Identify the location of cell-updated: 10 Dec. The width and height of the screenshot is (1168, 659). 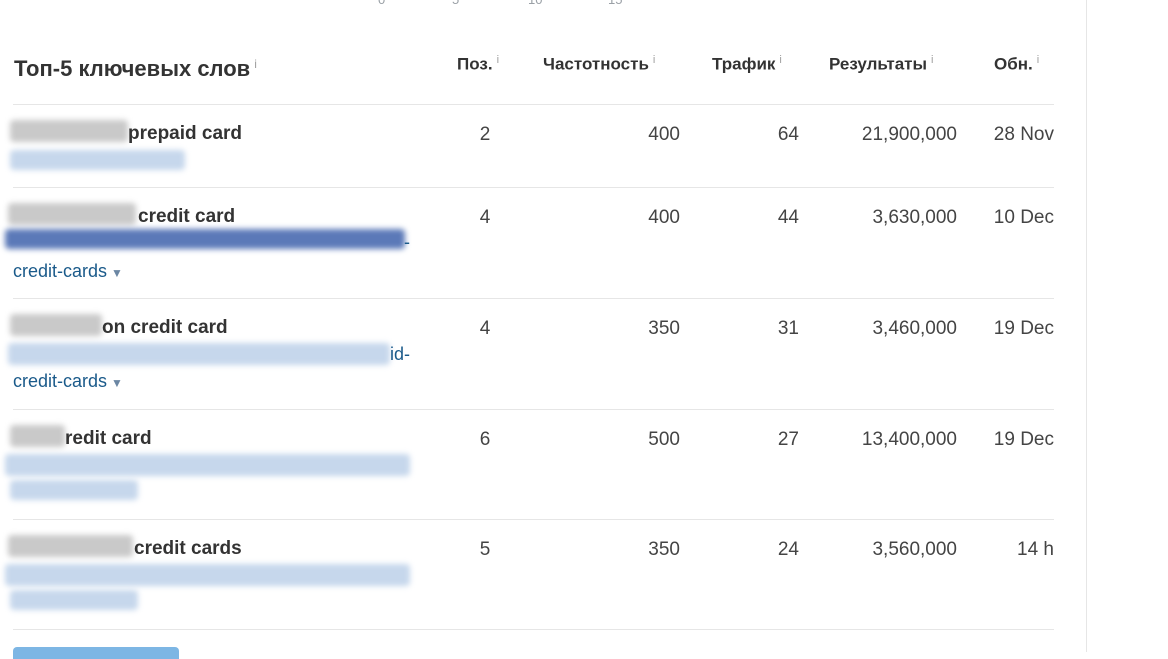
(1023, 217).